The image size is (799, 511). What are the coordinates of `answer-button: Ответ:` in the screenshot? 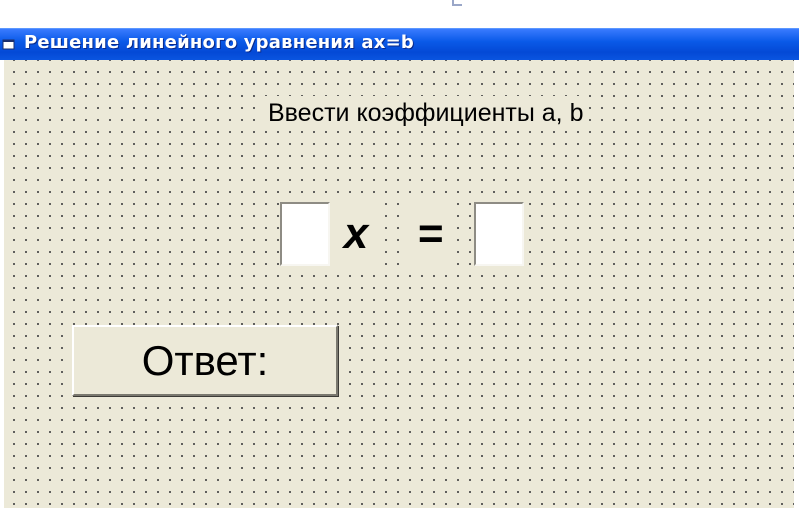 It's located at (205, 360).